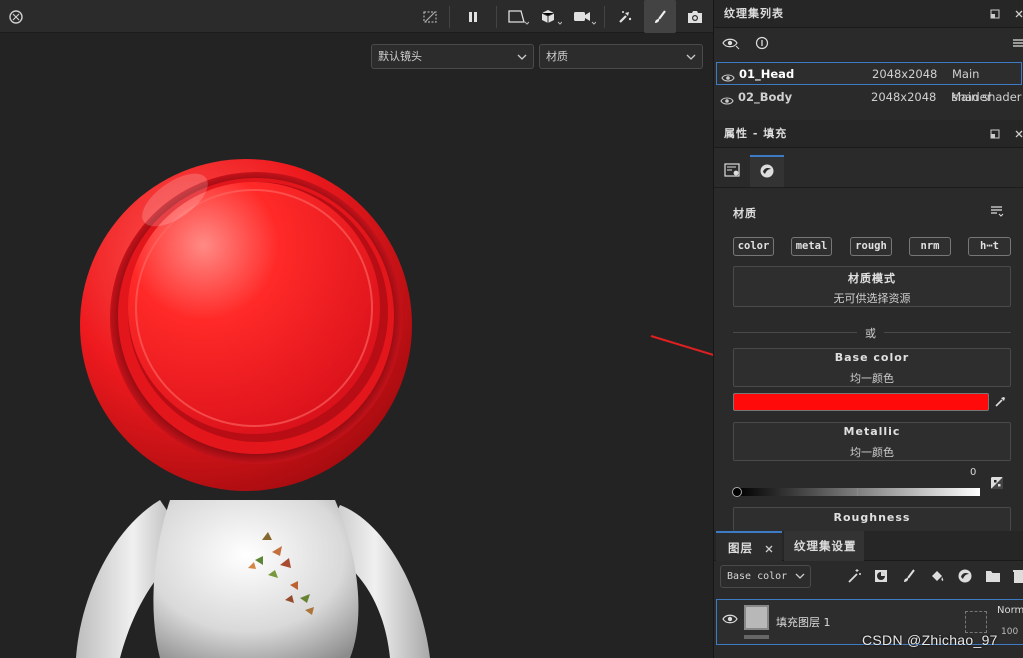 The height and width of the screenshot is (658, 1023). What do you see at coordinates (872, 278) in the screenshot?
I see `material-mode-title: 材质模式` at bounding box center [872, 278].